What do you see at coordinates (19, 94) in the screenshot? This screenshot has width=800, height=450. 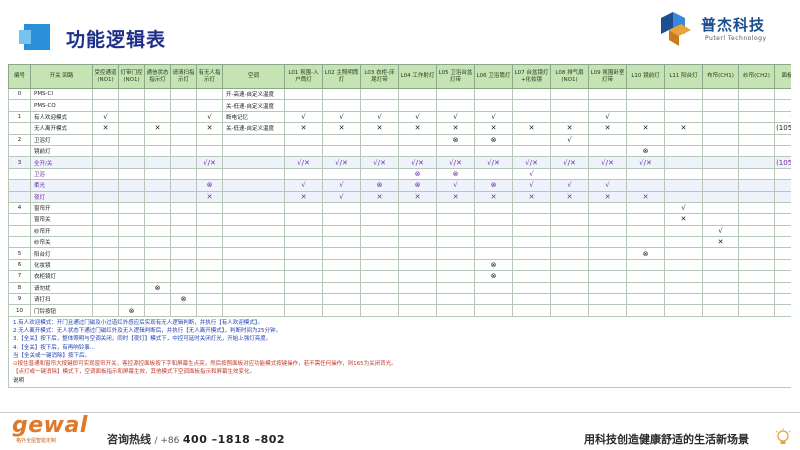 I see `row-number: 0` at bounding box center [19, 94].